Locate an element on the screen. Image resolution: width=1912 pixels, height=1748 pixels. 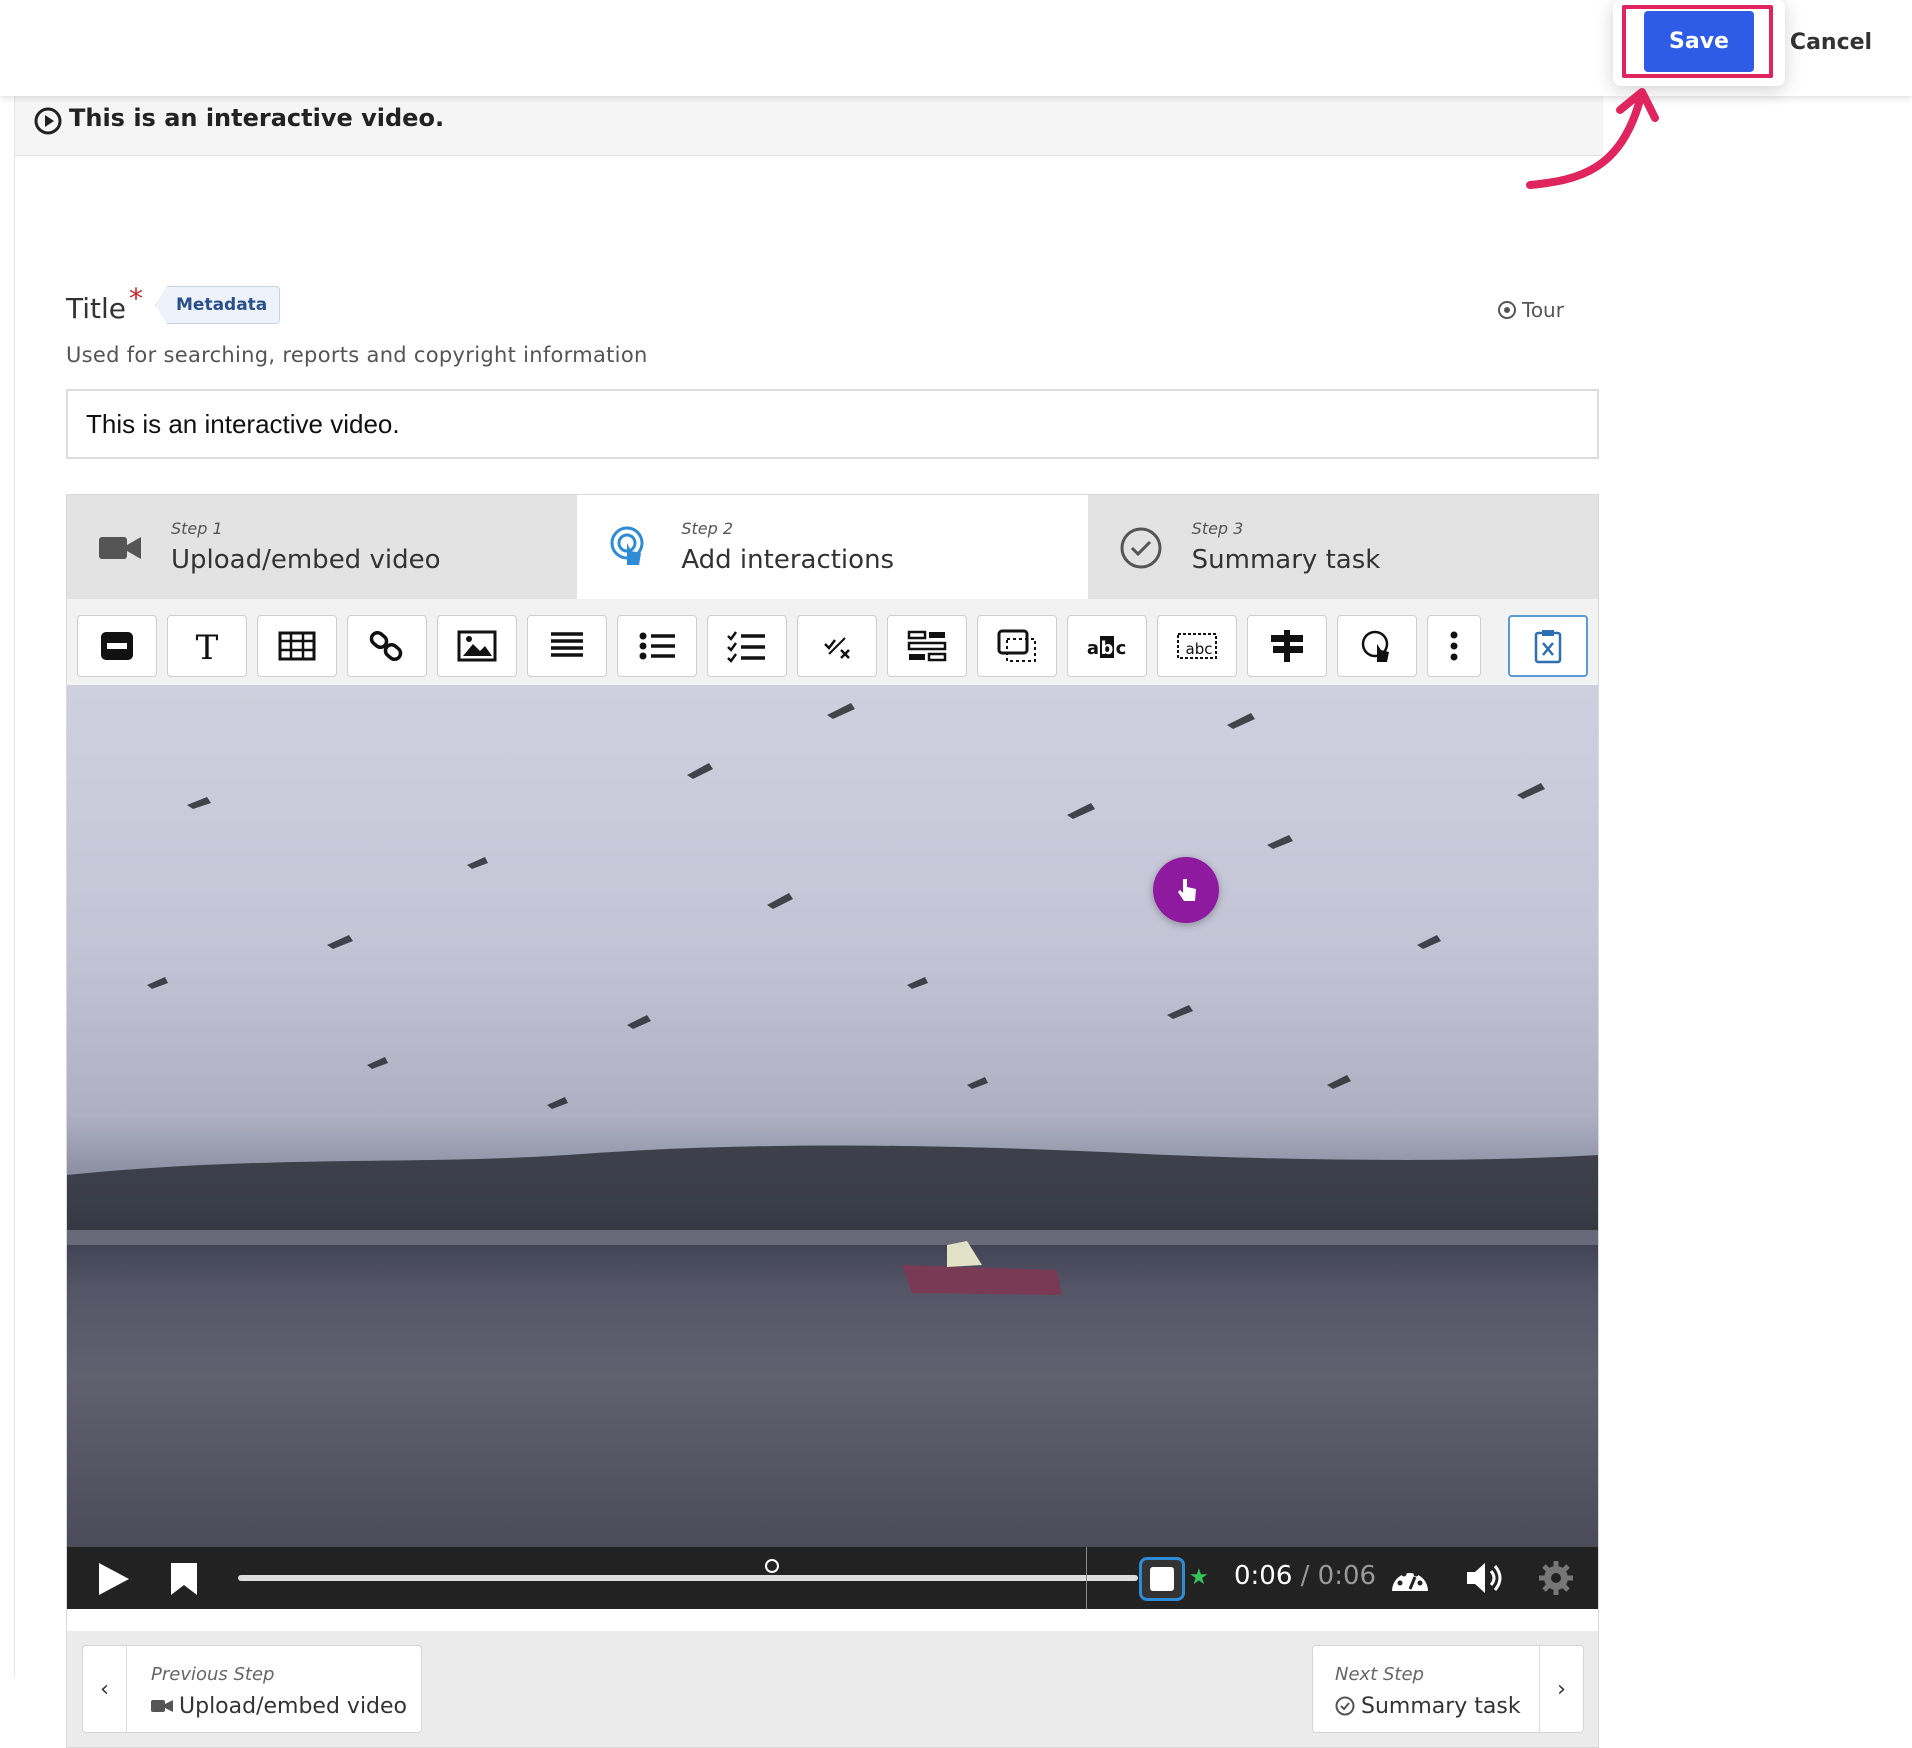
more-icon is located at coordinates (1454, 646).